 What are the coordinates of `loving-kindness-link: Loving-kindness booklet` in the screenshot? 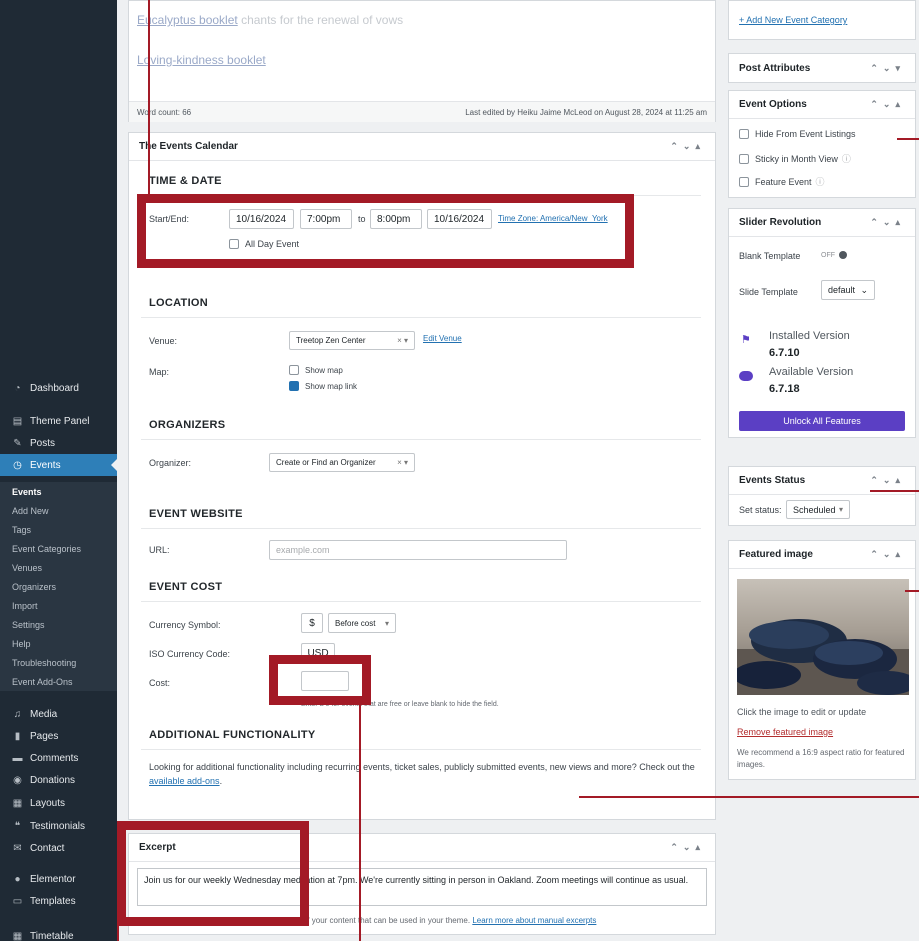 It's located at (201, 60).